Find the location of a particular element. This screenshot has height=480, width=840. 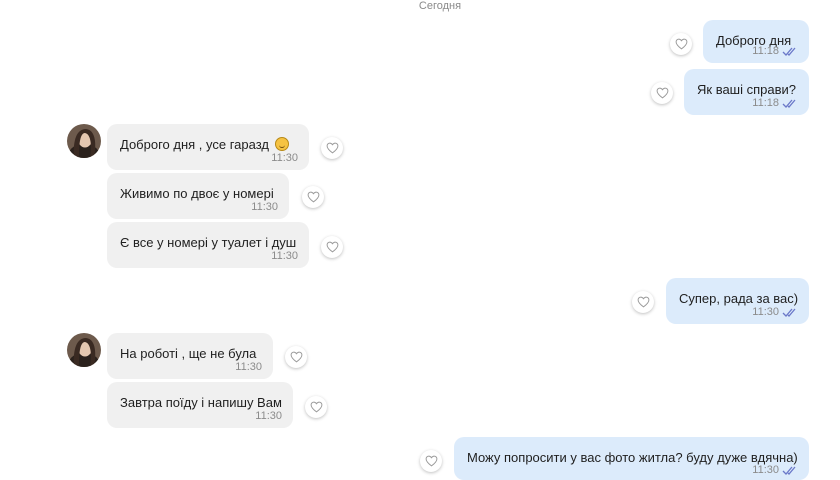

message-bubble-outgoing: Супер, рада за вас) 11:30 is located at coordinates (737, 301).